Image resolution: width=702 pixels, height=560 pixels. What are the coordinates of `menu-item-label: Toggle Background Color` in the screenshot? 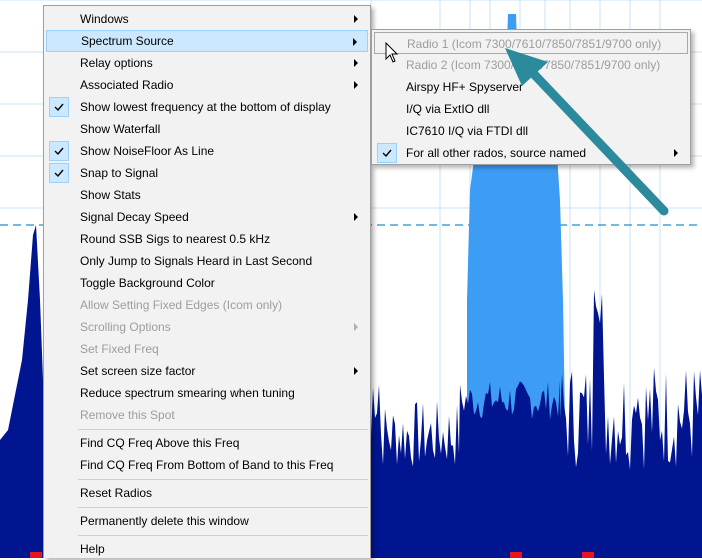 It's located at (147, 283).